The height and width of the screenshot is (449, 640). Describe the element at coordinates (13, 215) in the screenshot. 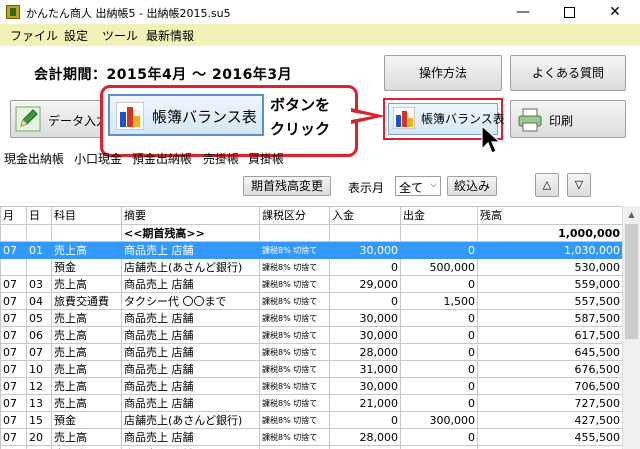

I see `col-month: 月` at that location.